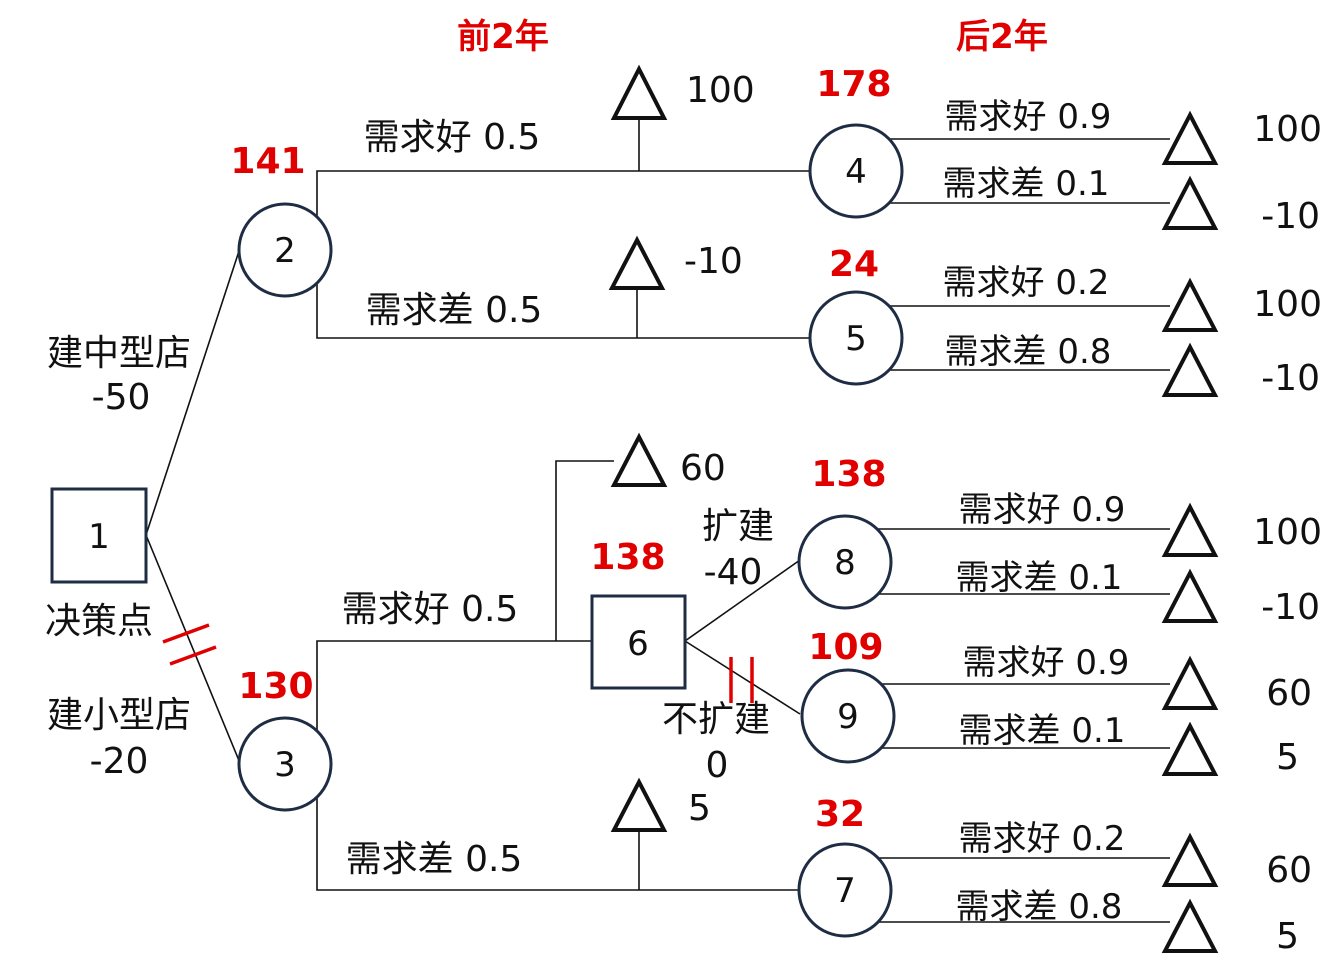 The height and width of the screenshot is (972, 1340). I want to click on ev-node-3: 130, so click(275, 686).